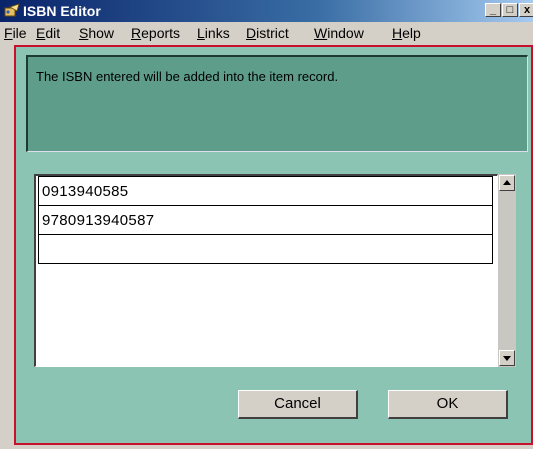  What do you see at coordinates (265, 191) in the screenshot?
I see `isbn-field: 0913940585` at bounding box center [265, 191].